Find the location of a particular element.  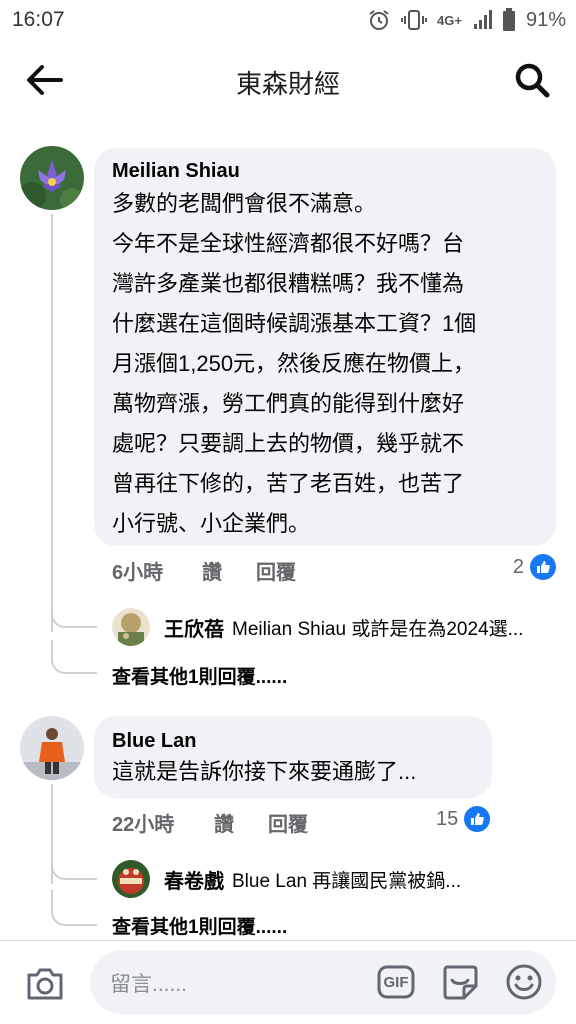

search-button is located at coordinates (532, 80).